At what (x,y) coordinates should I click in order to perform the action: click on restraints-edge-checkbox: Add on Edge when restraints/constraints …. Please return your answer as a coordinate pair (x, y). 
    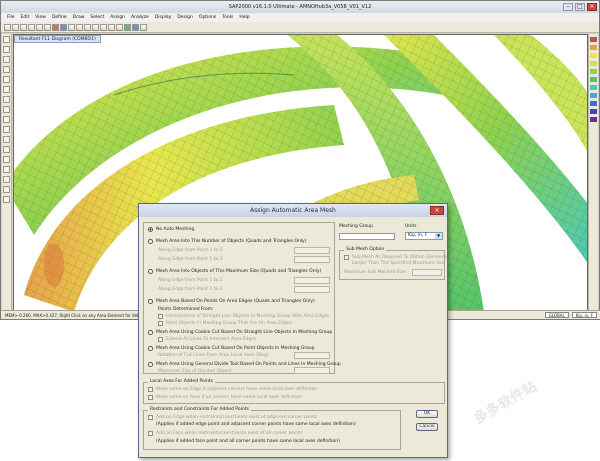
    Looking at the image, I should click on (233, 417).